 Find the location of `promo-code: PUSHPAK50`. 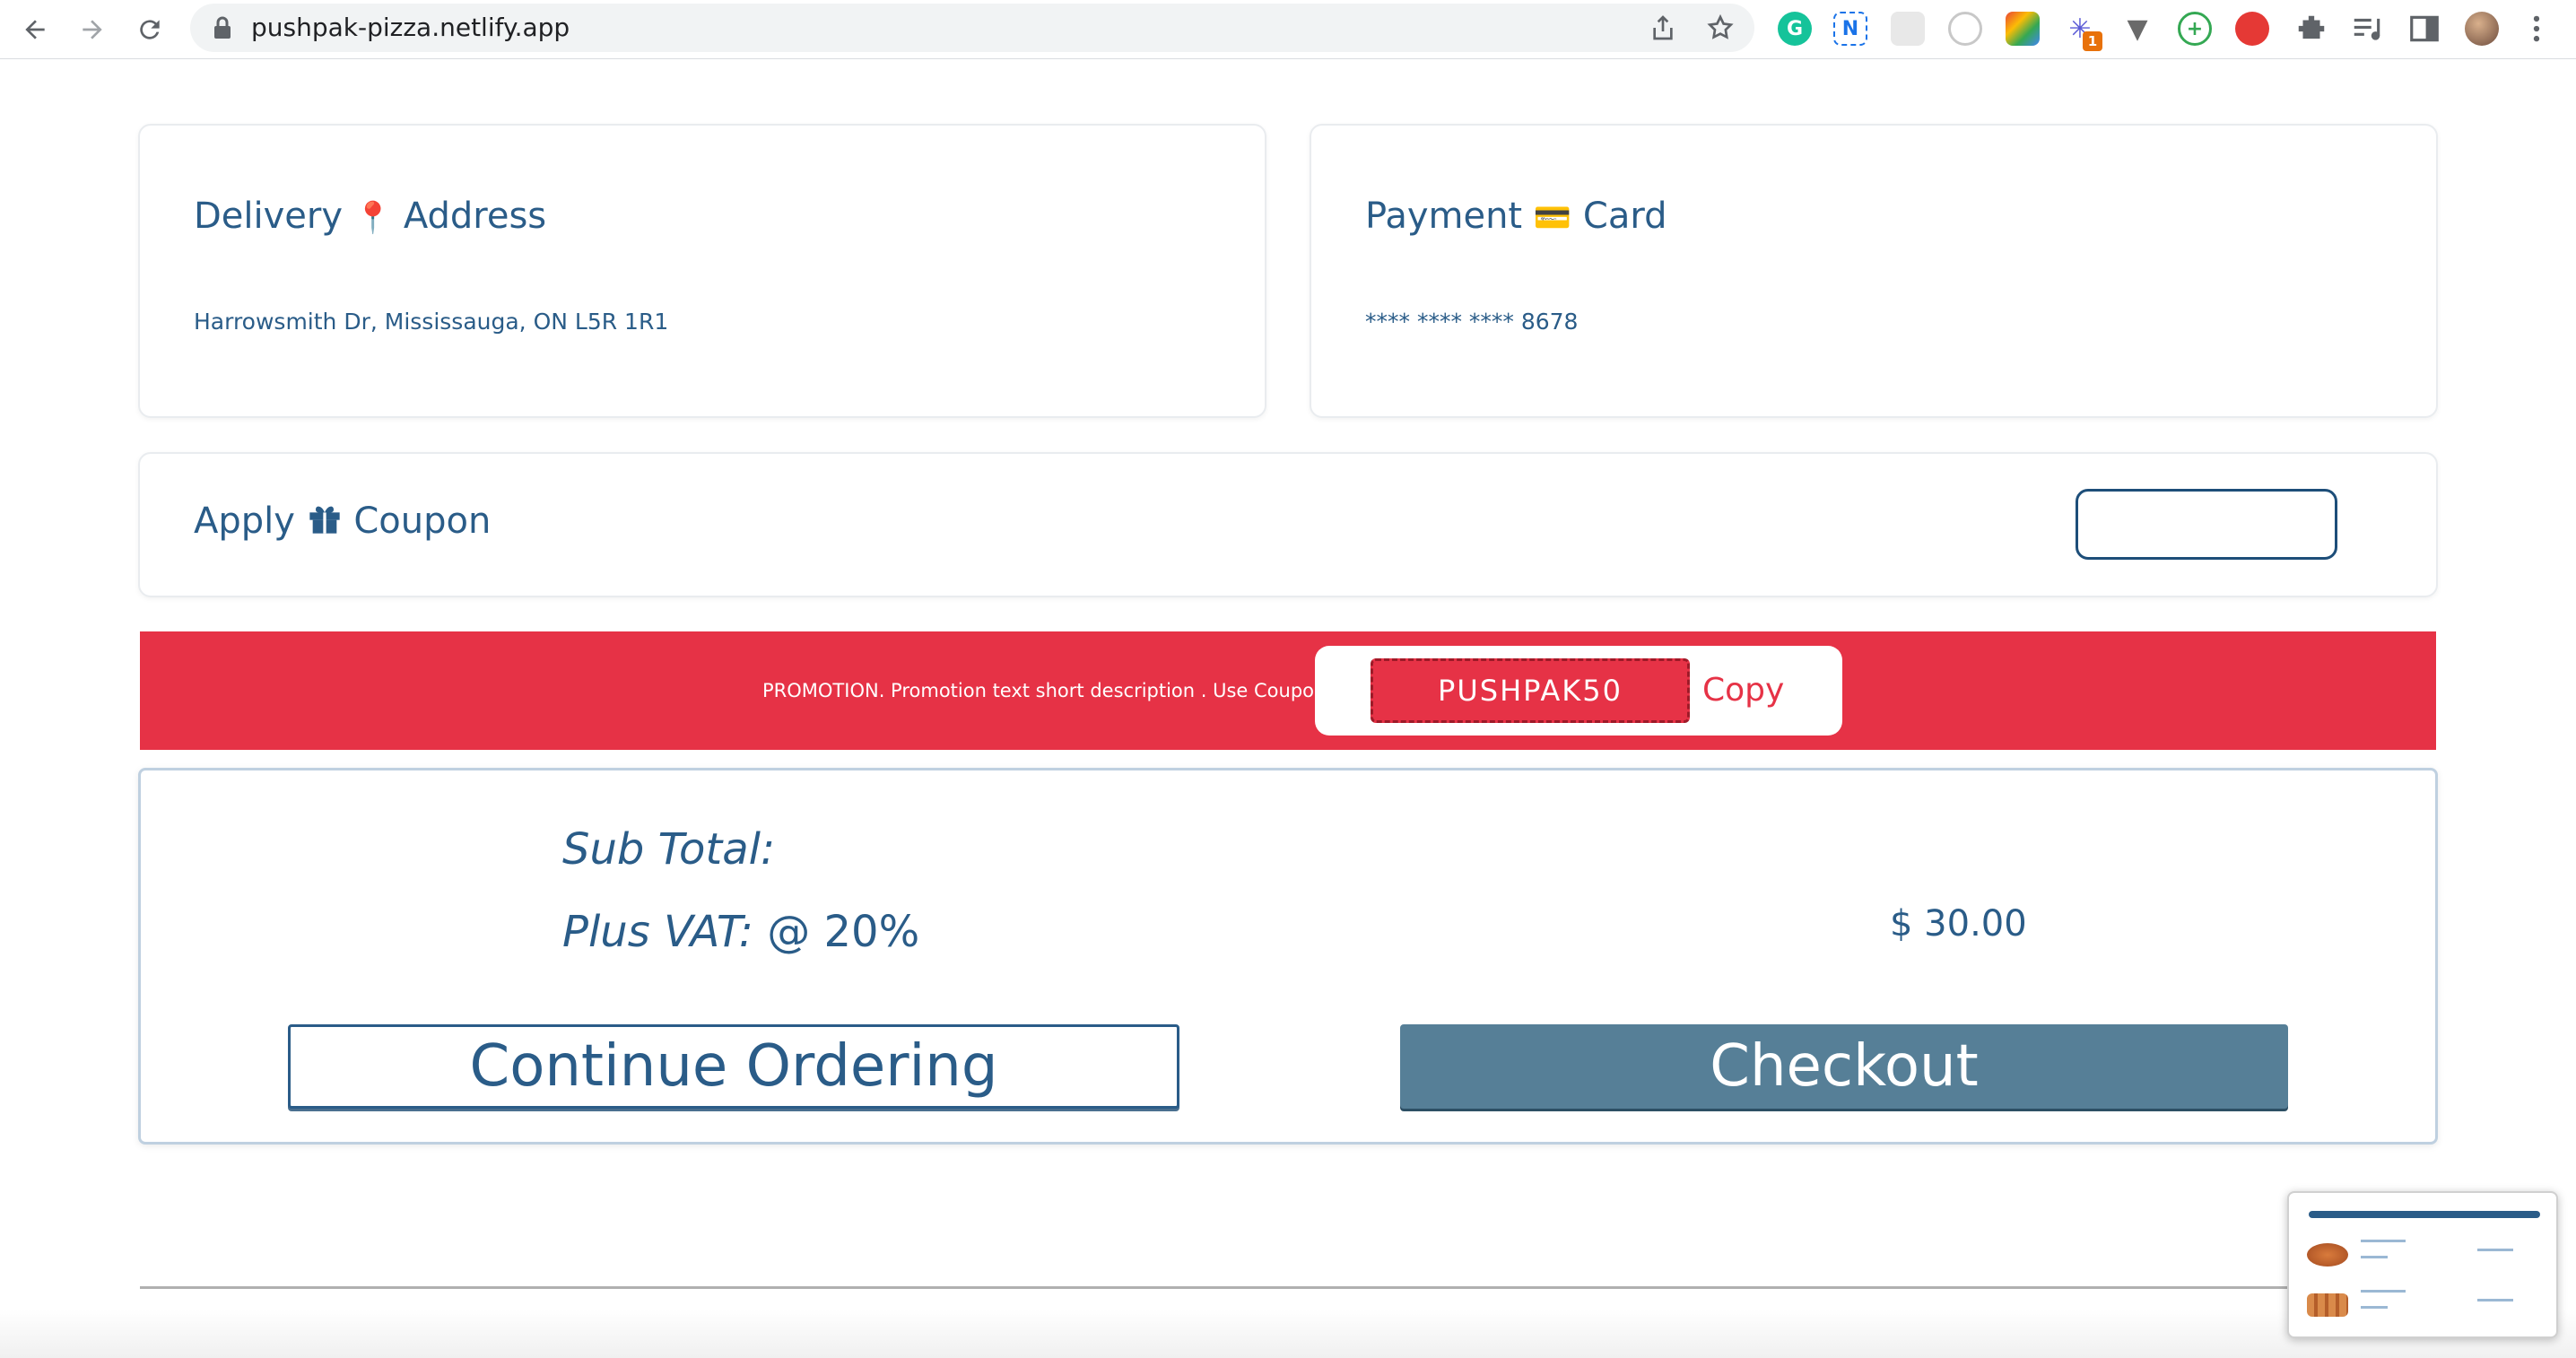

promo-code: PUSHPAK50 is located at coordinates (1530, 690).